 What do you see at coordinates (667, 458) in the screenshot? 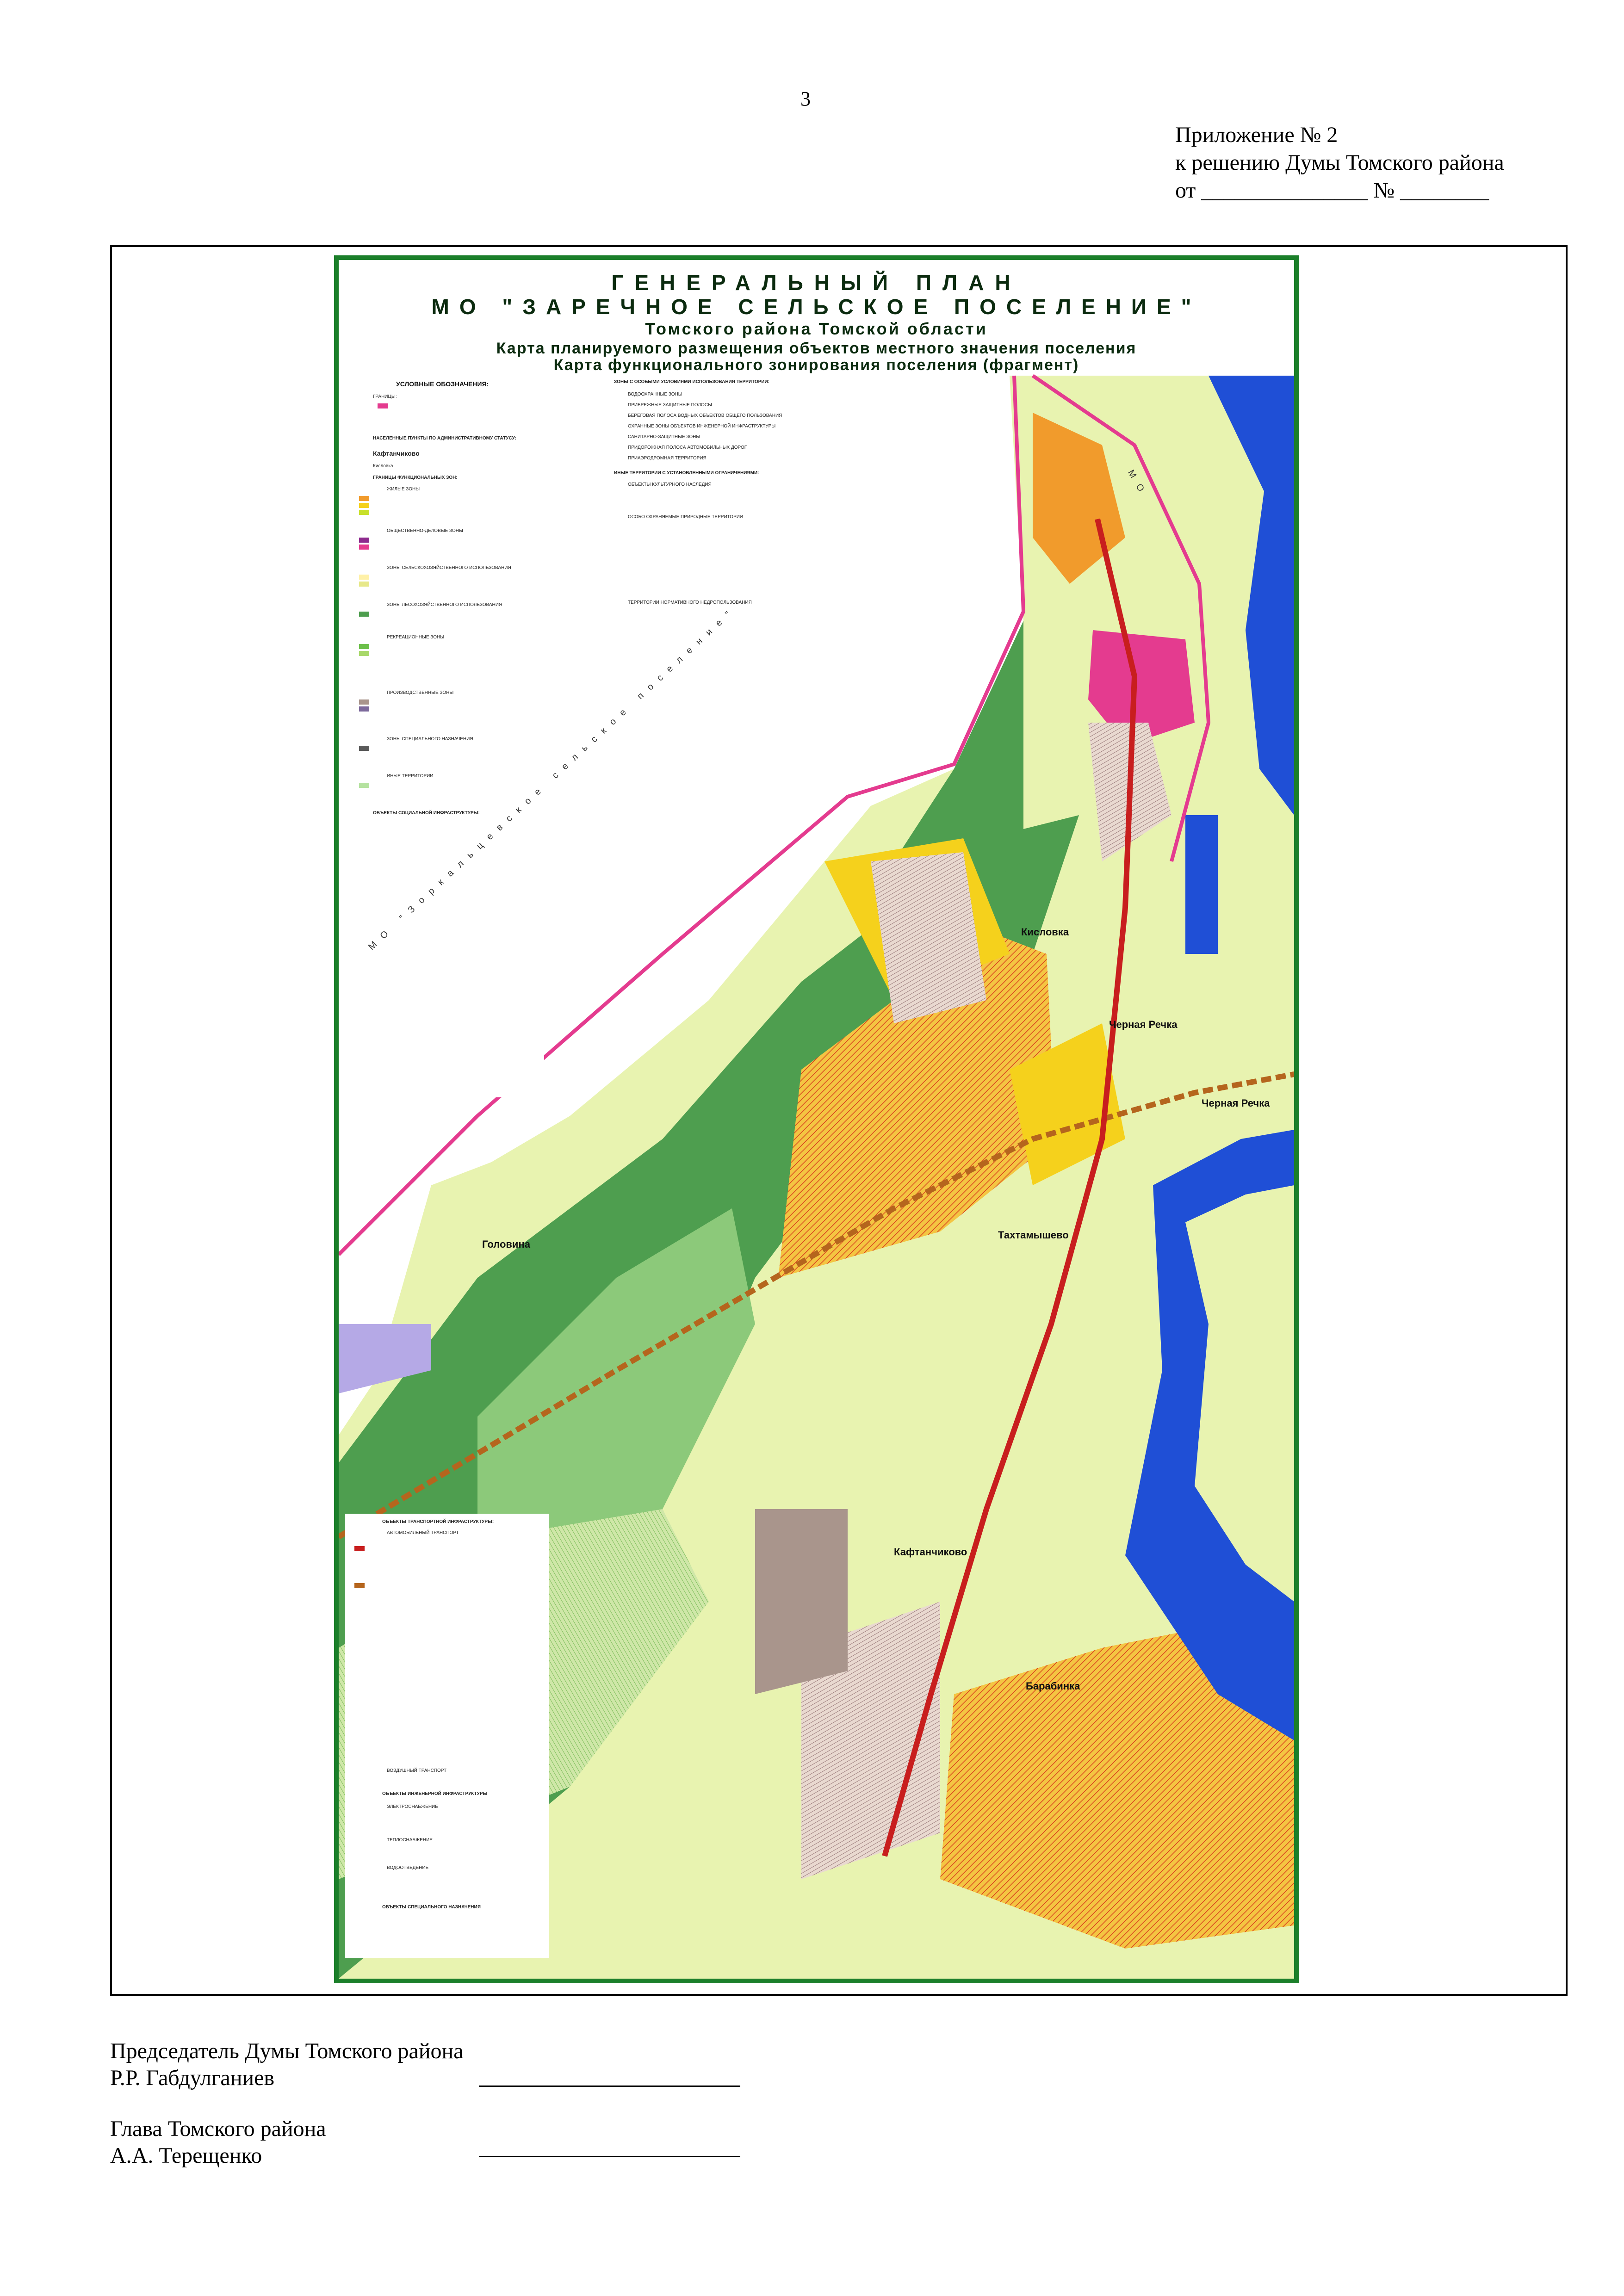
I see `legend-mid-item: ПРИАЭРОДРОМНАЯ ТЕРРИТОРИЯ` at bounding box center [667, 458].